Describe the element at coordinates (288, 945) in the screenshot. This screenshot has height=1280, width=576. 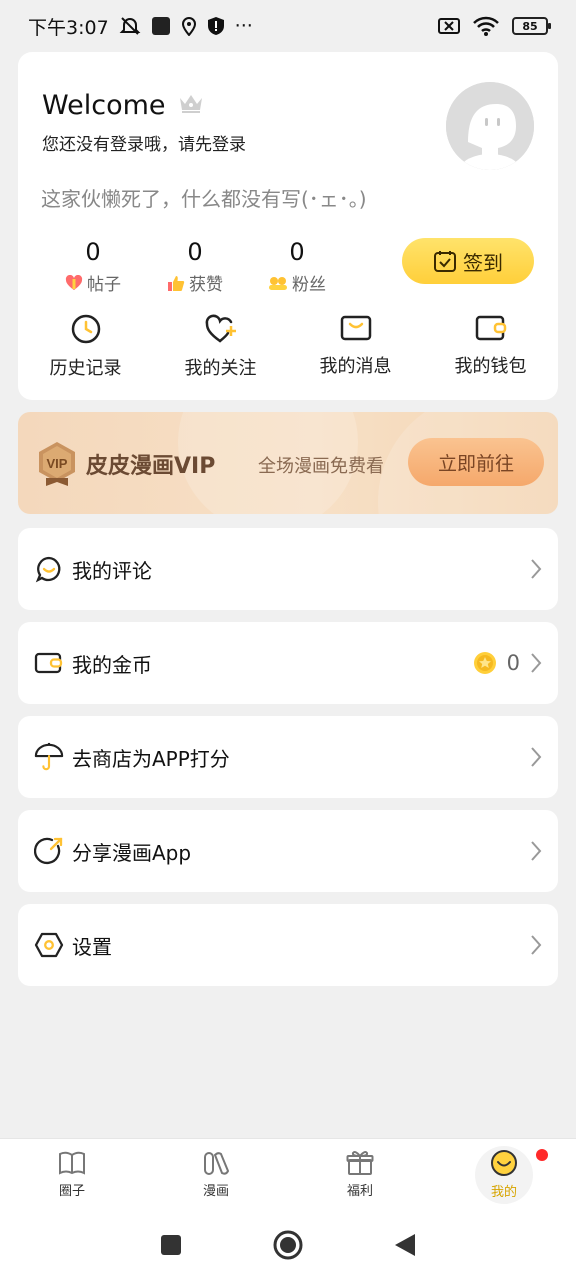
I see `menu-row-settings: 设置` at that location.